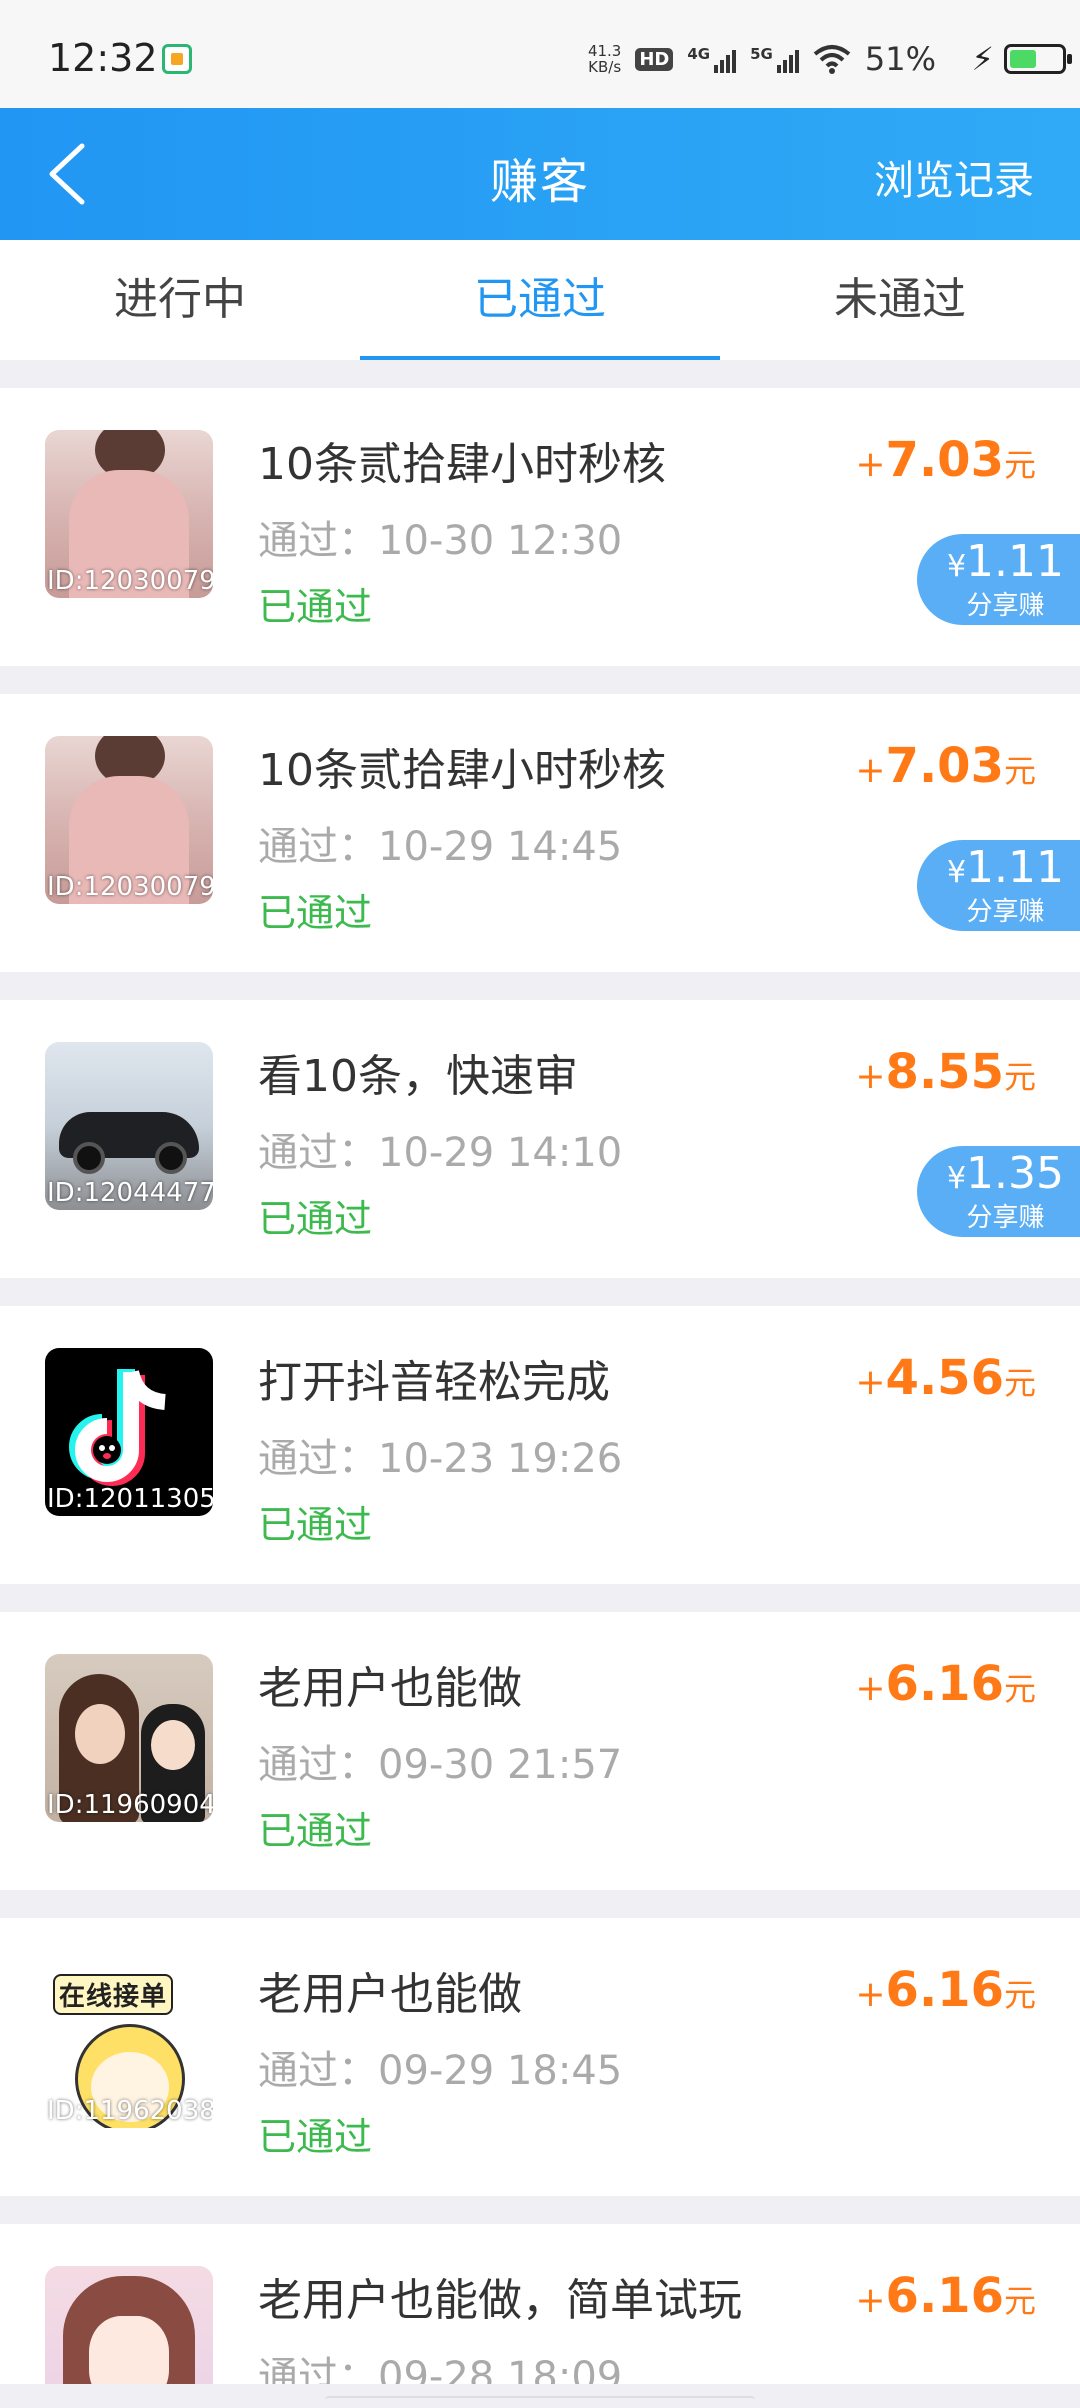 This screenshot has width=1080, height=2408. What do you see at coordinates (440, 541) in the screenshot?
I see `task-approved-time: 通过：10-30 12:30` at bounding box center [440, 541].